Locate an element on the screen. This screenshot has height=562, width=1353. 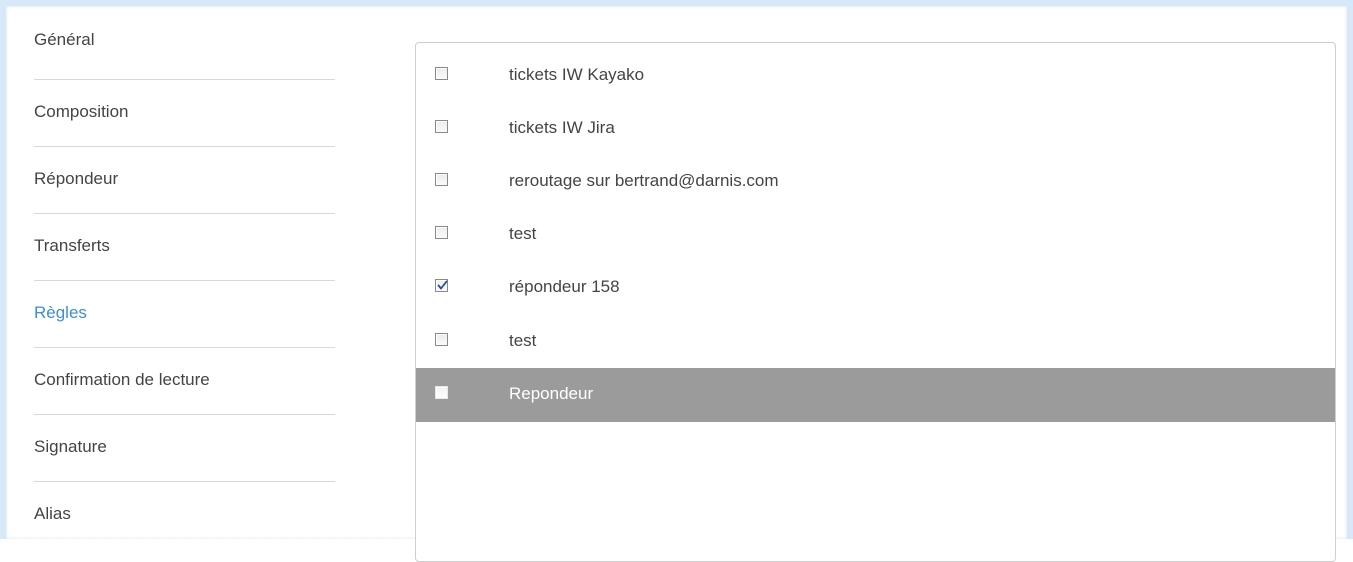
sidebar-item-repondeur: Répondeur is located at coordinates (184, 180).